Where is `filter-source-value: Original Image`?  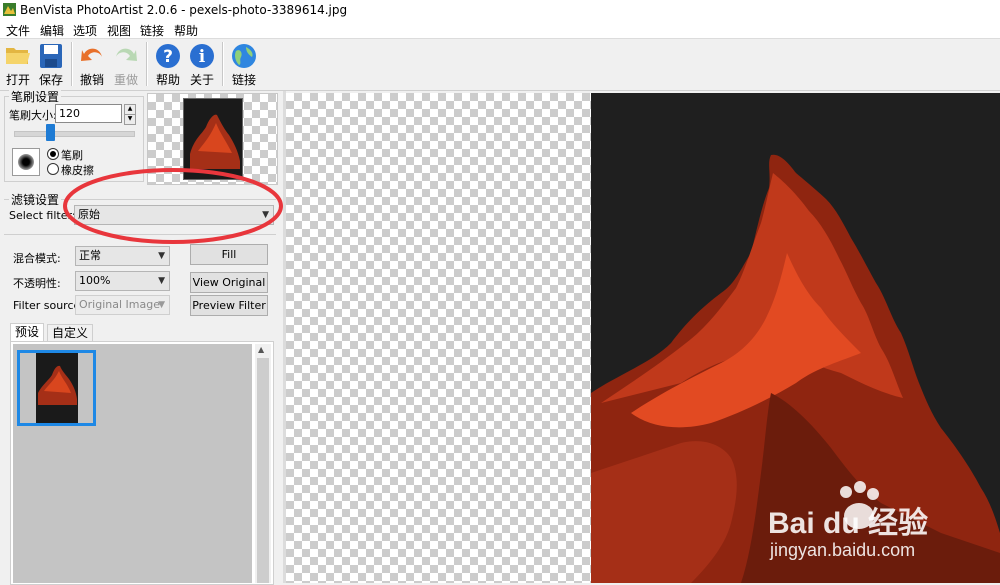
filter-source-value: Original Image is located at coordinates (119, 304).